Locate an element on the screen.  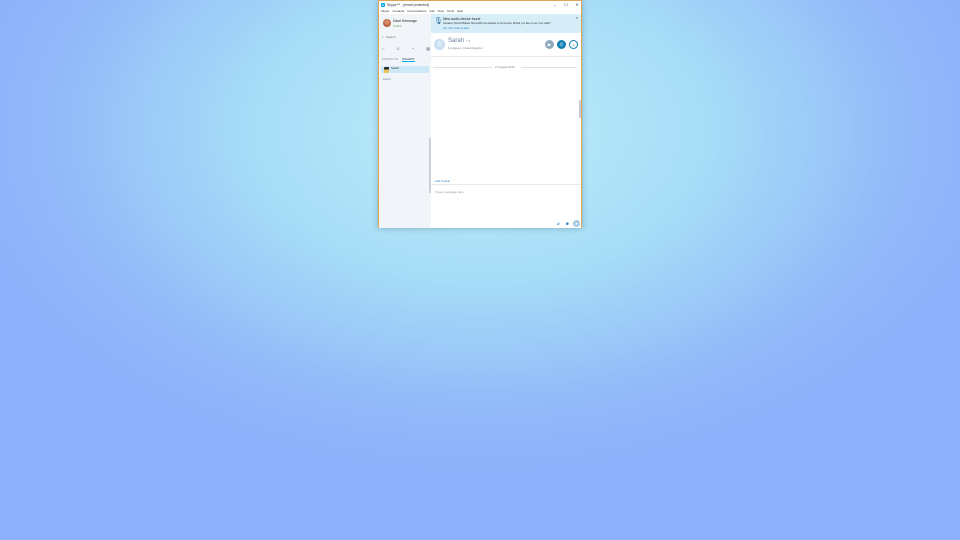
contact-name-text: Sarah is located at coordinates (456, 41).